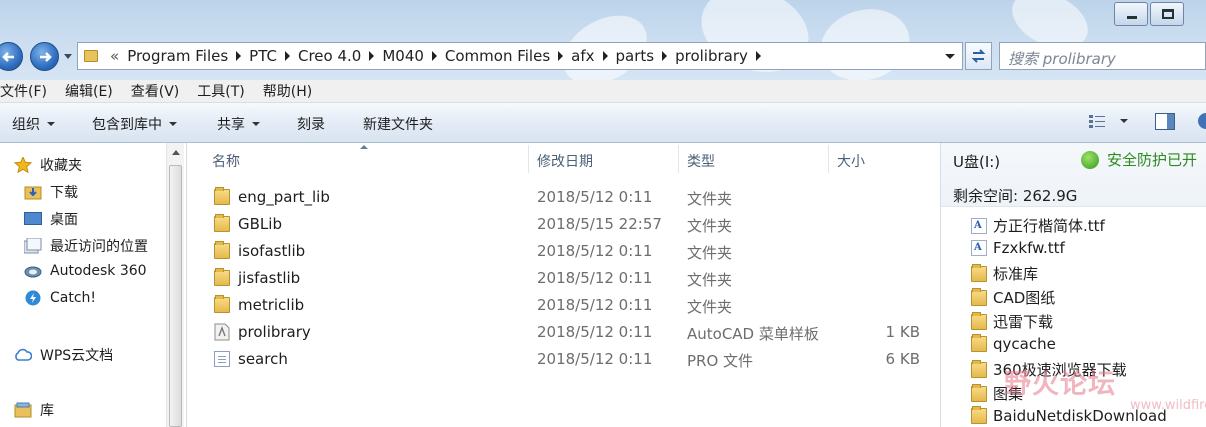  I want to click on nav-downloads: 下载, so click(51, 192).